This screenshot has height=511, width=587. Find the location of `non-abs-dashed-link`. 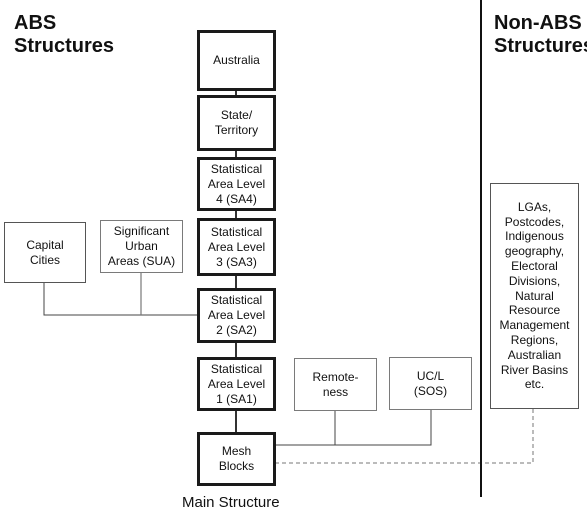

non-abs-dashed-link is located at coordinates (404, 436).